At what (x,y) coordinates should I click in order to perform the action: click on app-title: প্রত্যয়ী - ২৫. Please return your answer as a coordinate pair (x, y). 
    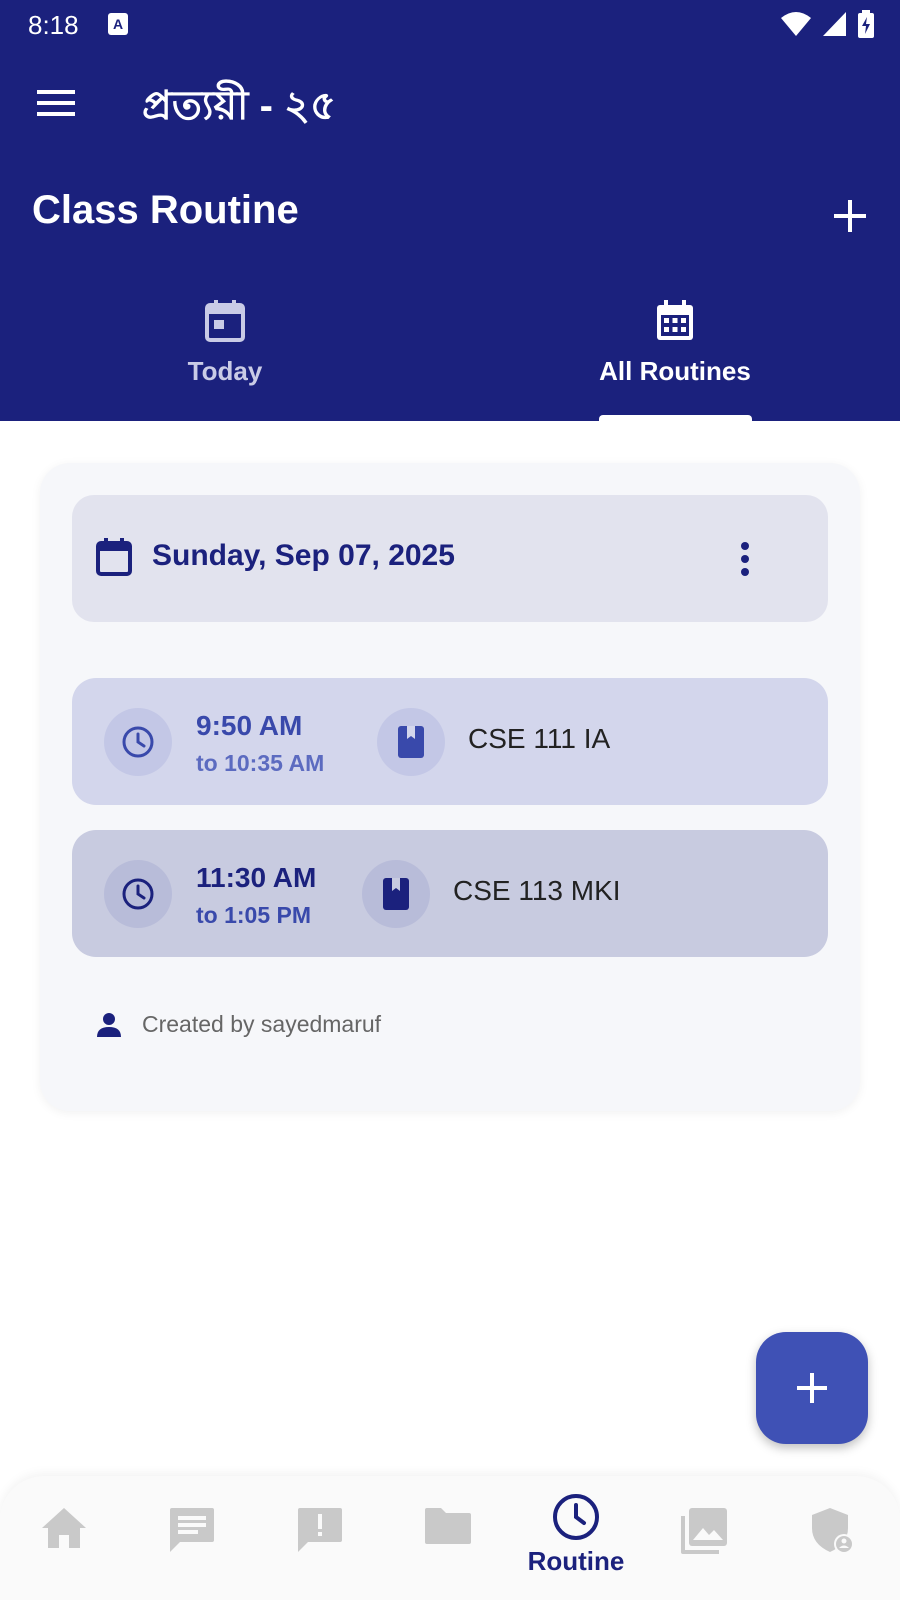
    Looking at the image, I should click on (239, 106).